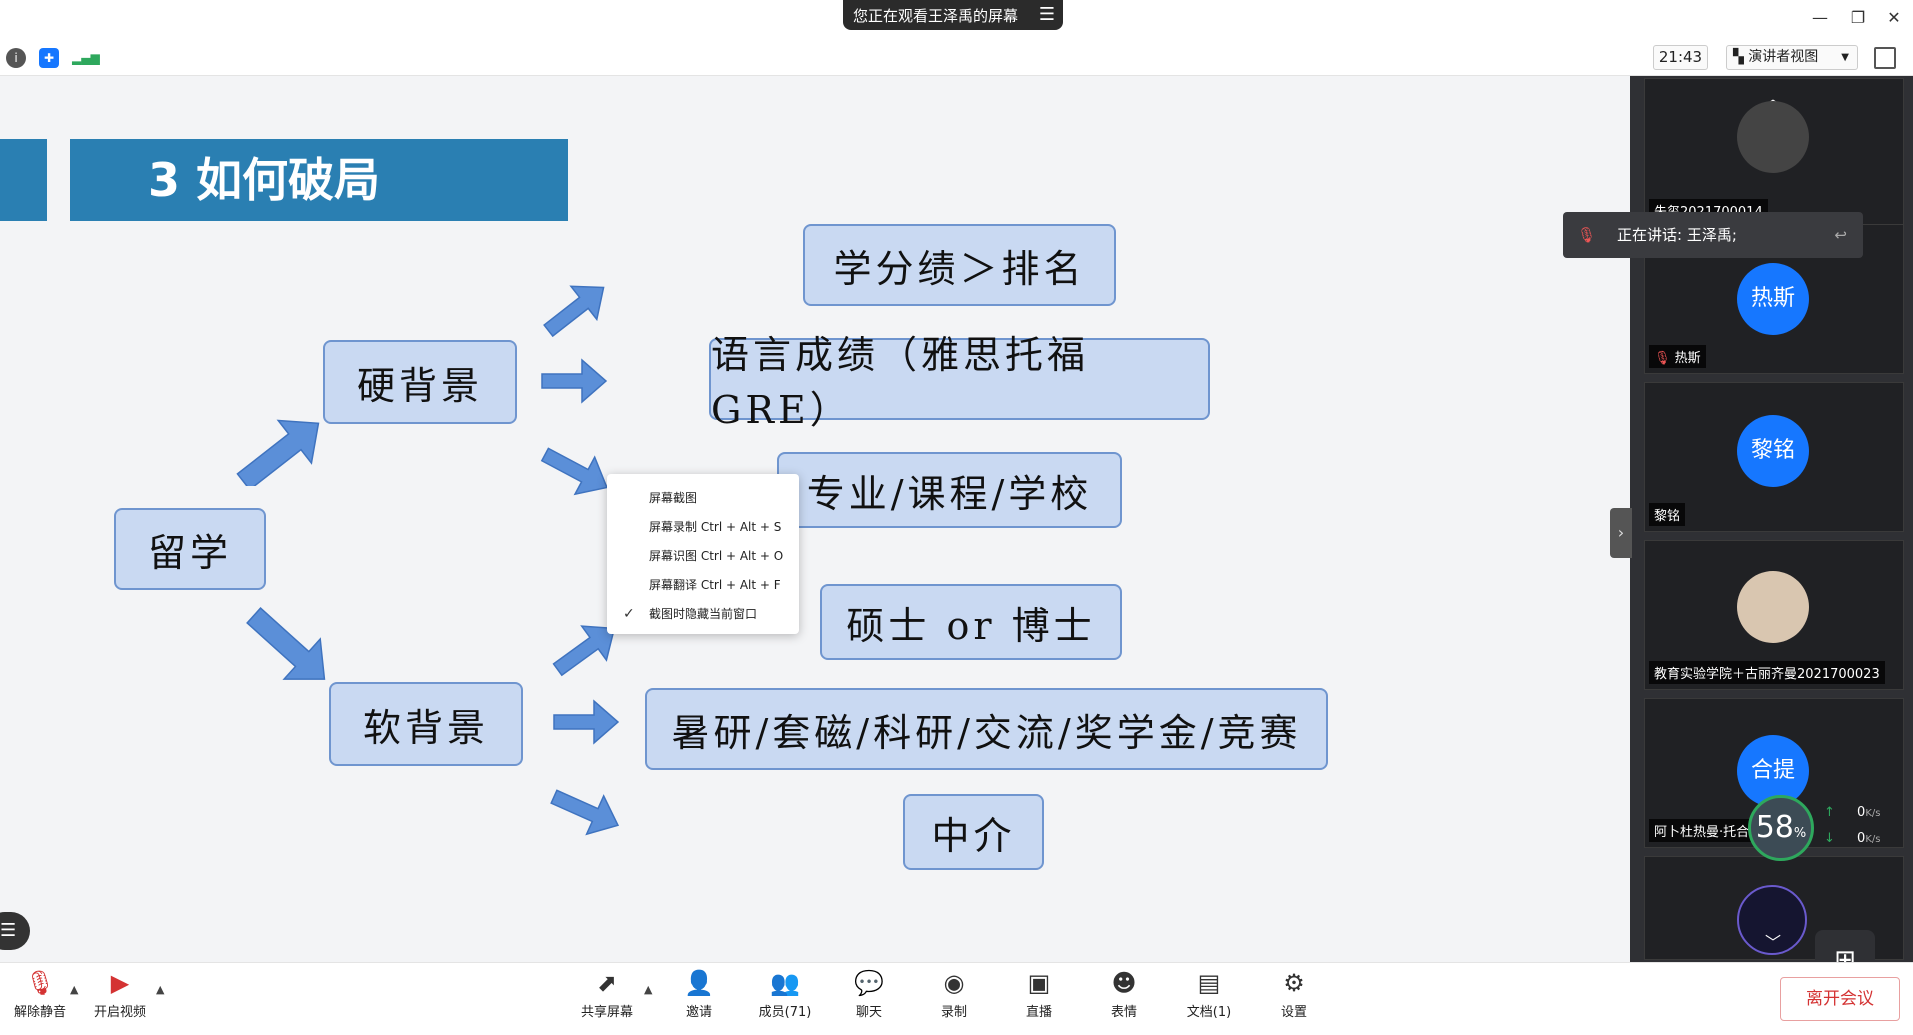  Describe the element at coordinates (1774, 827) in the screenshot. I see `cpu-usage-value: 58` at that location.